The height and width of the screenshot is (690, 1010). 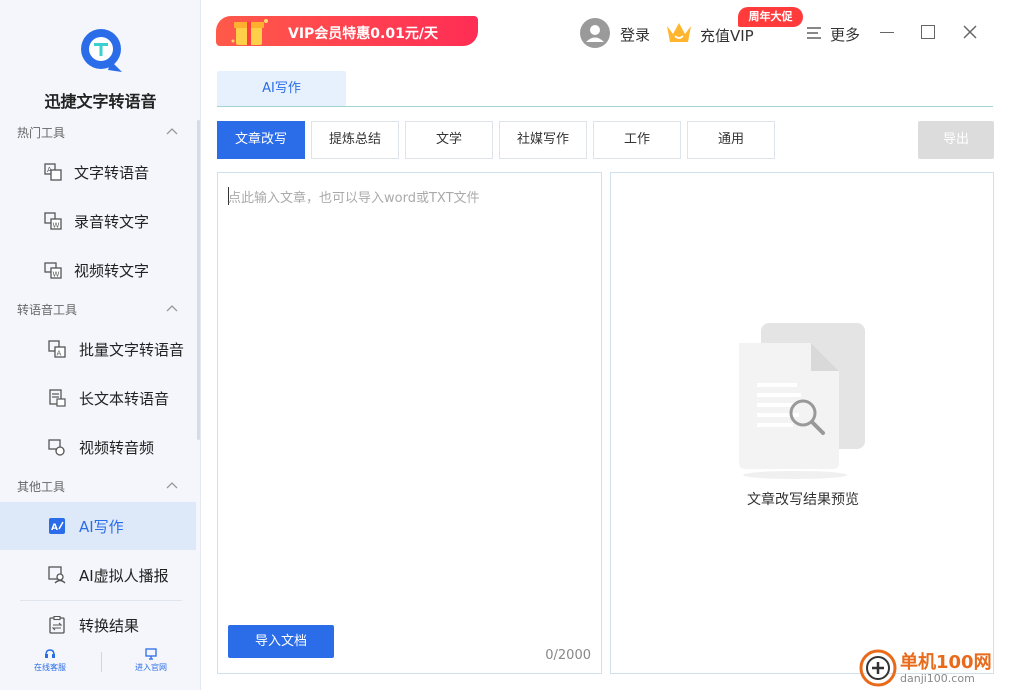 I want to click on maximize-button, so click(x=928, y=32).